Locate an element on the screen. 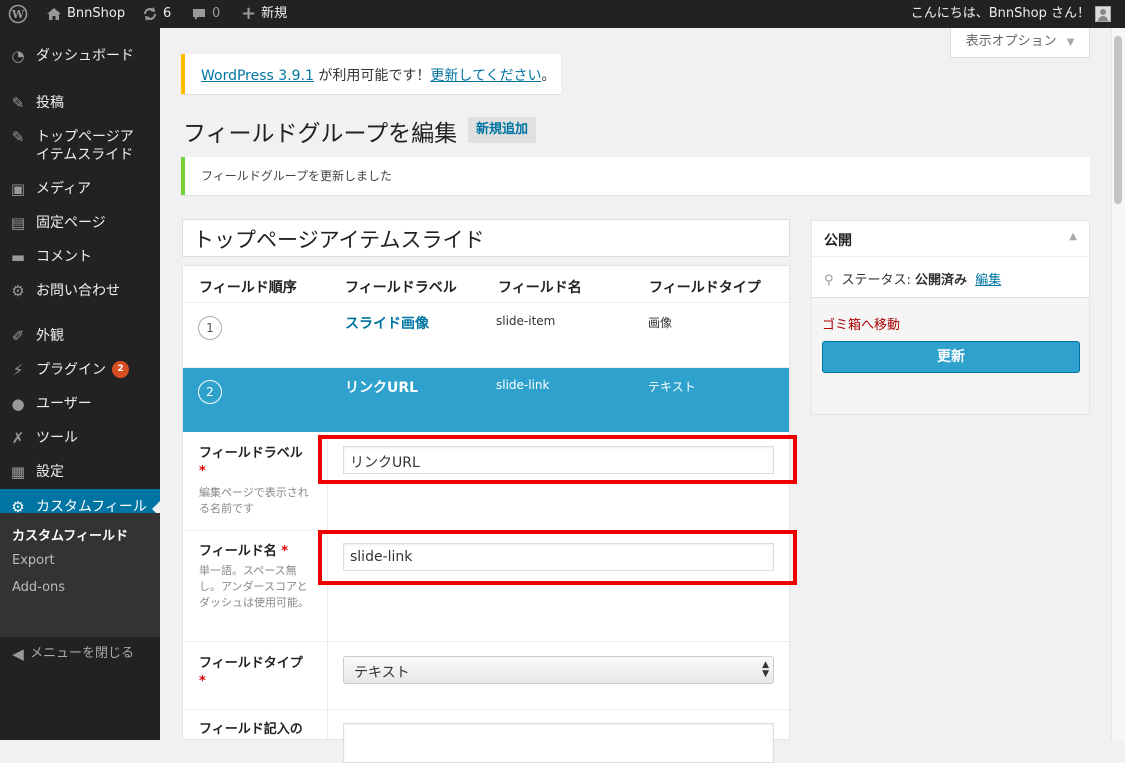  move-to-trash-link: ゴミ箱へ移動 is located at coordinates (861, 323).